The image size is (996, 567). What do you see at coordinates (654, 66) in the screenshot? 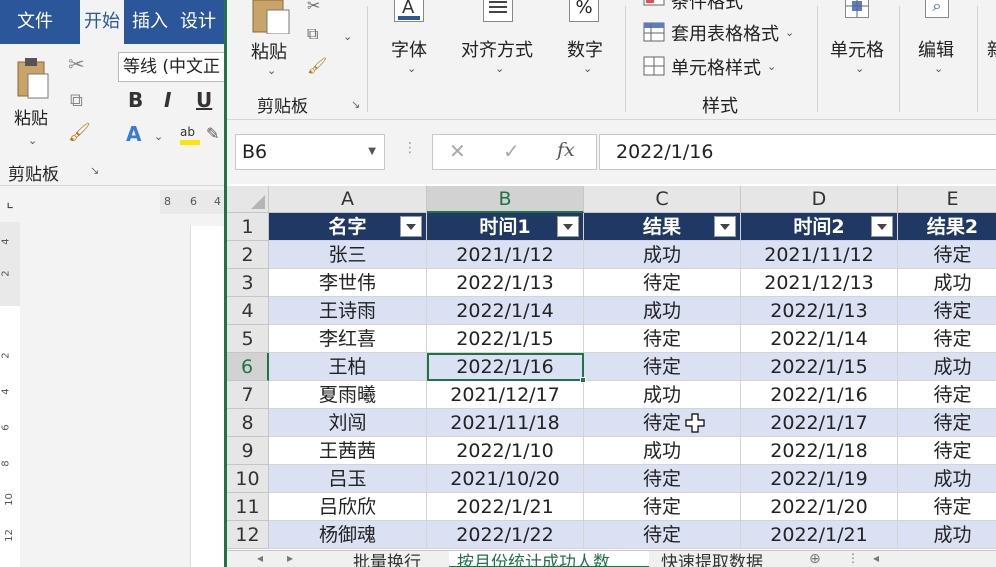
I see `cell-style-icon` at bounding box center [654, 66].